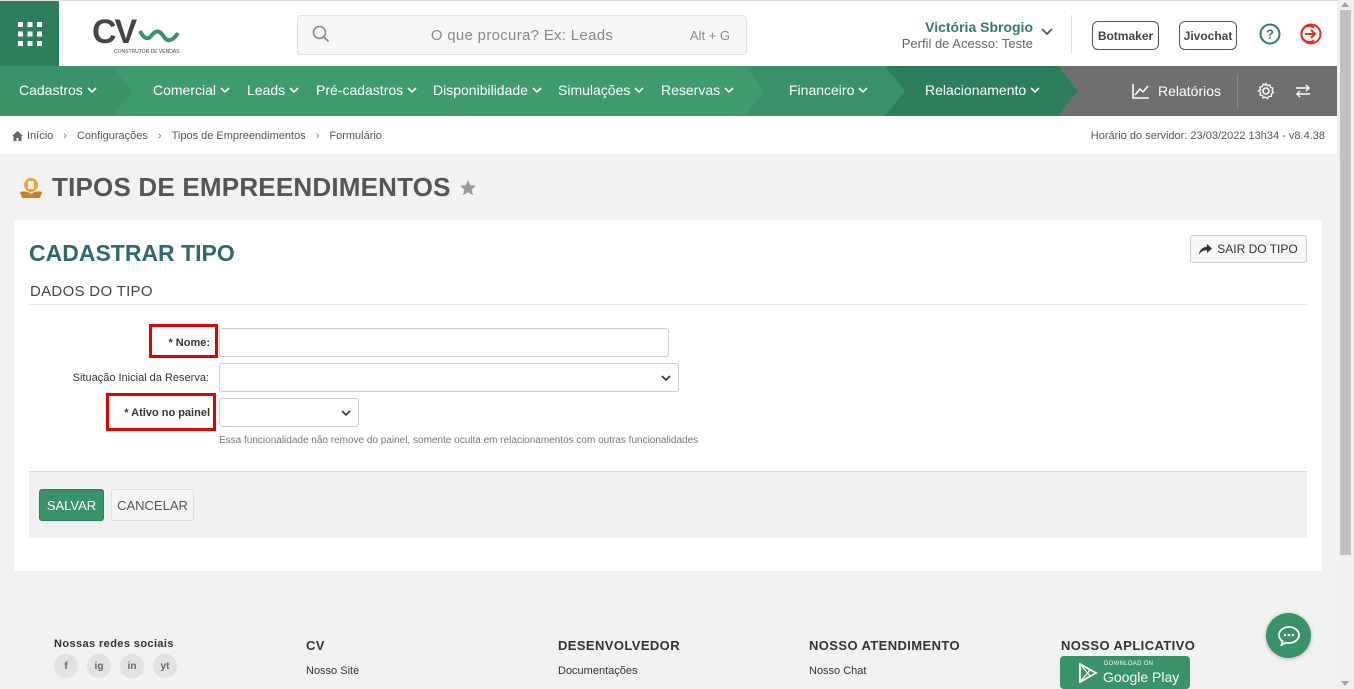 Image resolution: width=1354 pixels, height=689 pixels. Describe the element at coordinates (185, 90) in the screenshot. I see `nav-label: Comercial` at that location.